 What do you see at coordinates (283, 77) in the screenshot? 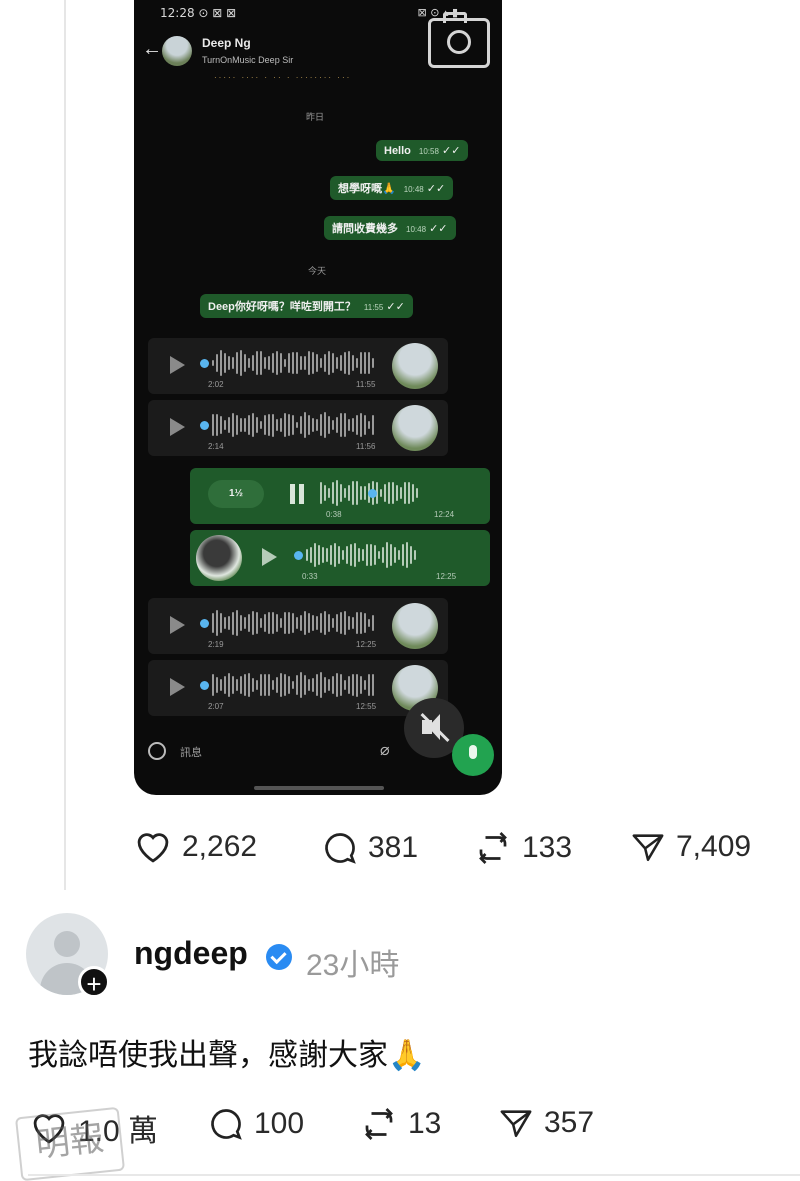
I see `chat-header-note: ····· ···· · ·· · ········ ···` at bounding box center [283, 77].